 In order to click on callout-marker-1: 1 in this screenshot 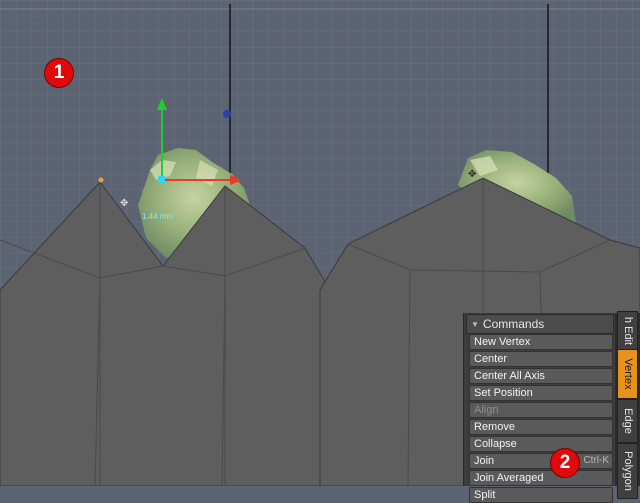, I will do `click(59, 73)`.